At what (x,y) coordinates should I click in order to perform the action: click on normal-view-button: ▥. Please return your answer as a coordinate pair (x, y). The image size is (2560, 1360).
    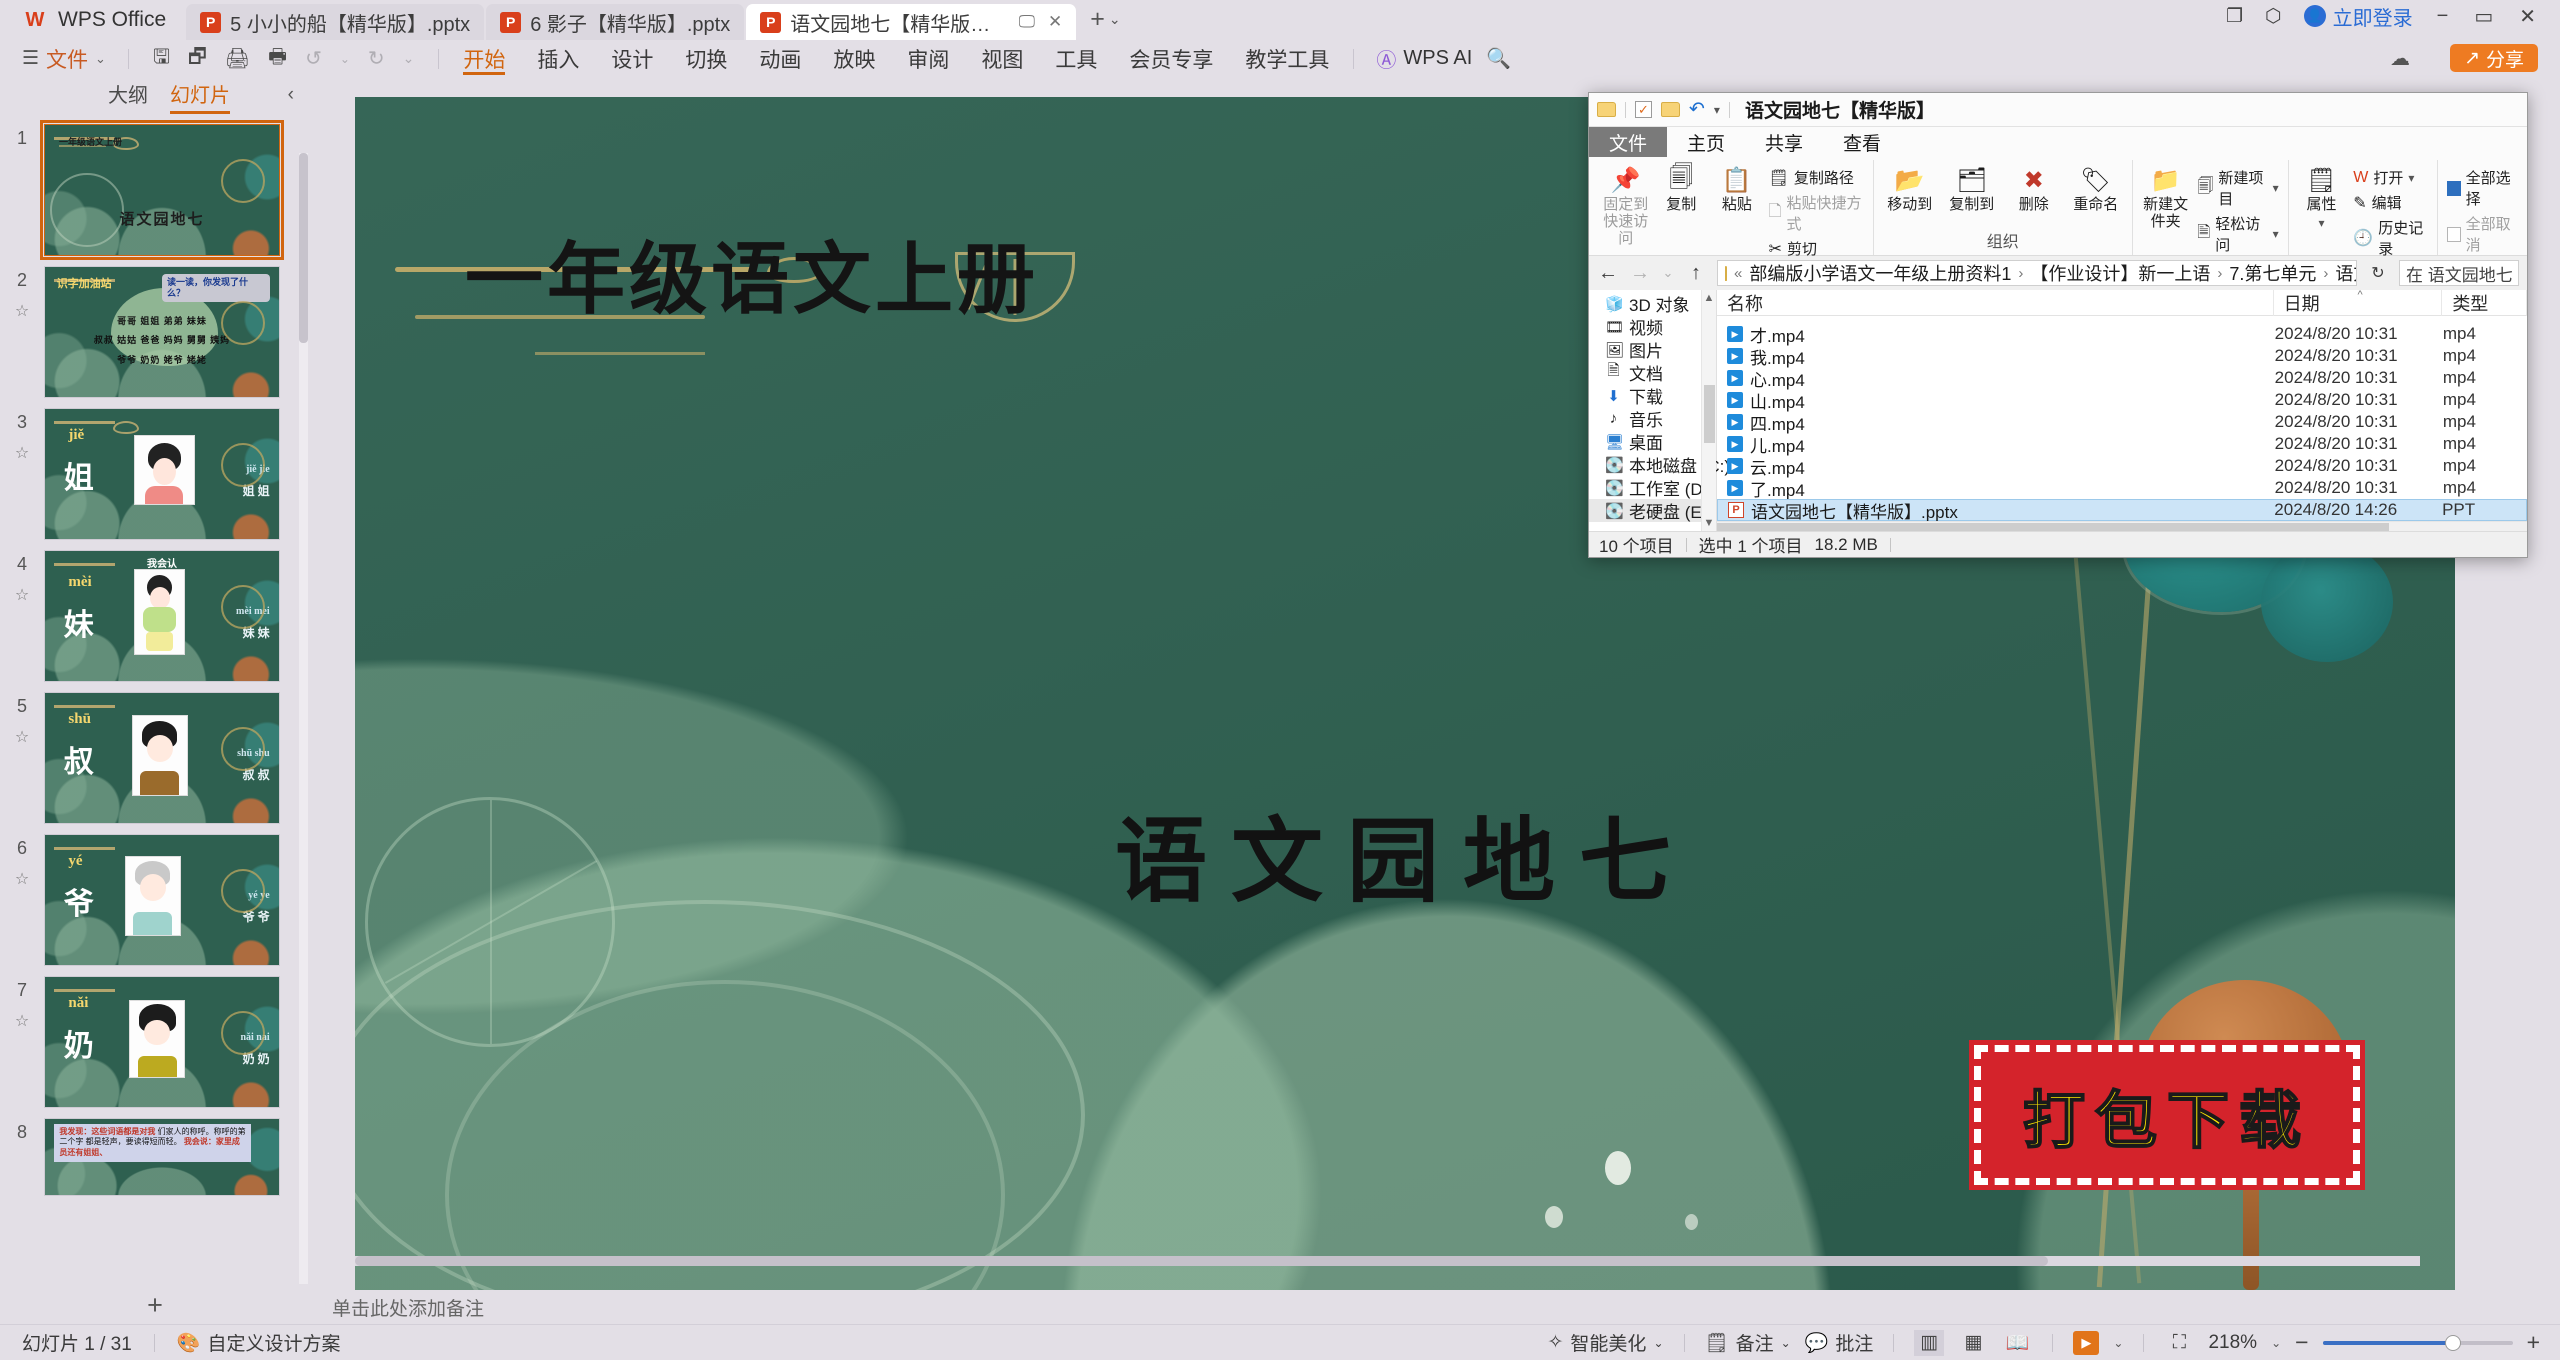
    Looking at the image, I should click on (1929, 1342).